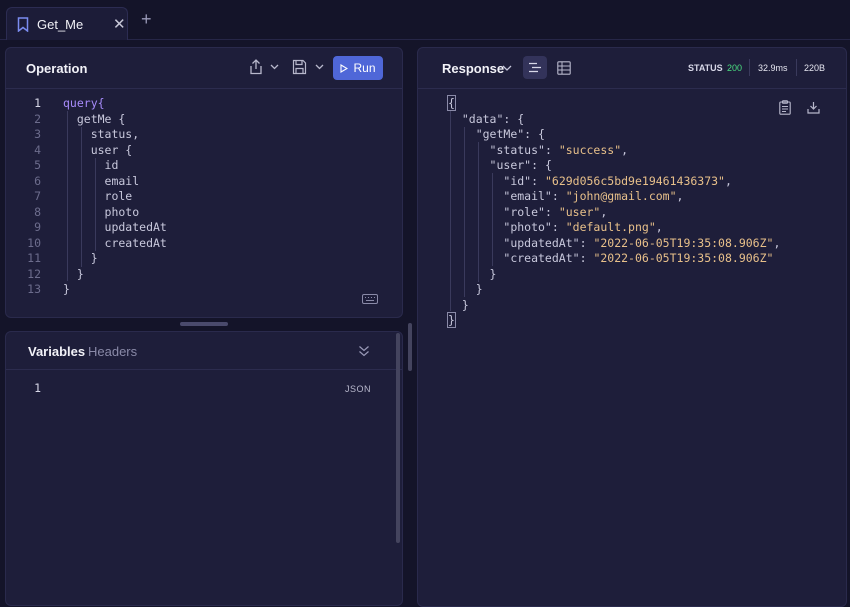 The width and height of the screenshot is (850, 607). What do you see at coordinates (56, 351) in the screenshot?
I see `tab-variables: Variables` at bounding box center [56, 351].